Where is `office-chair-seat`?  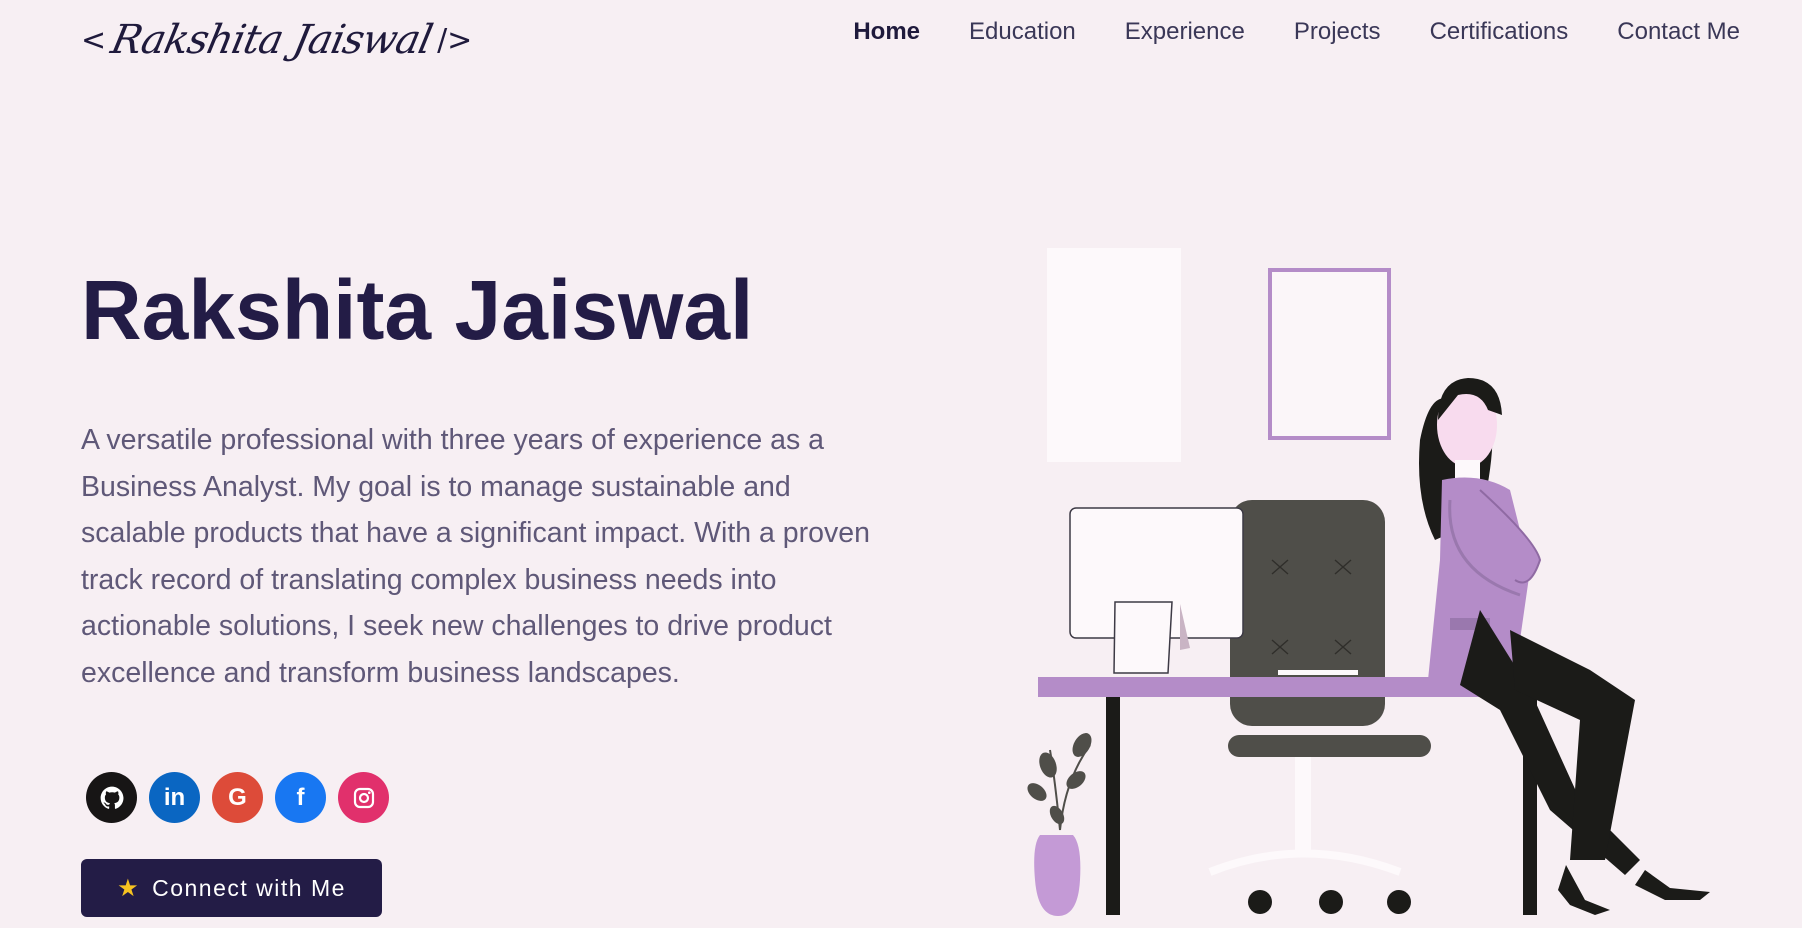 office-chair-seat is located at coordinates (1329, 746).